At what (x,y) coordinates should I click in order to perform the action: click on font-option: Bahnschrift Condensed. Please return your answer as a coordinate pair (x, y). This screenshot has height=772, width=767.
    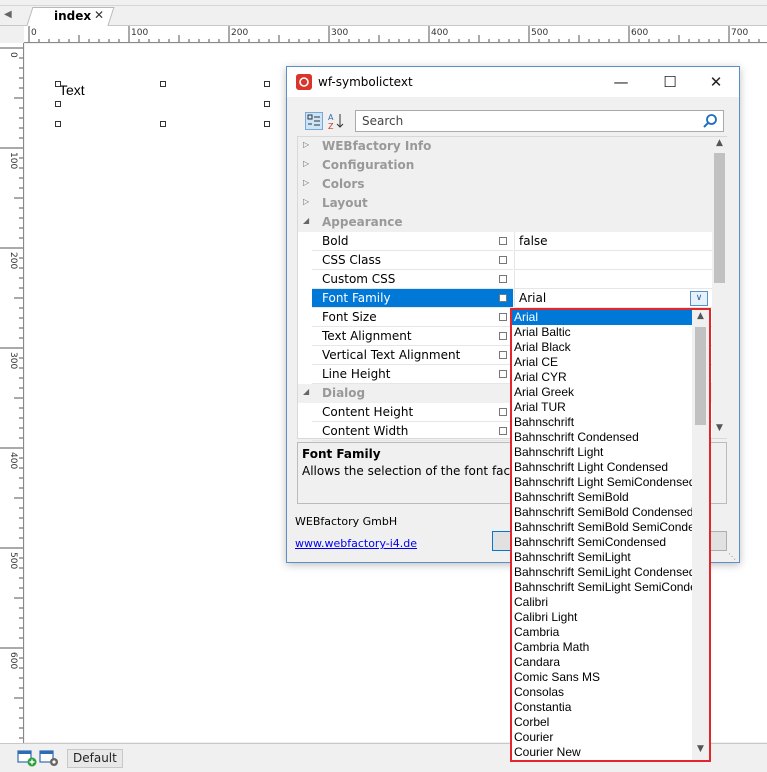
    Looking at the image, I should click on (602, 437).